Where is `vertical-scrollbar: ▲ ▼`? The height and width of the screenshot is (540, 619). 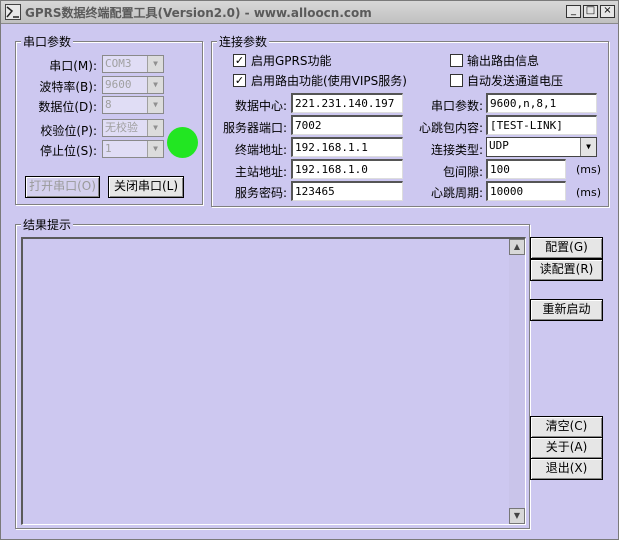 vertical-scrollbar: ▲ ▼ is located at coordinates (517, 381).